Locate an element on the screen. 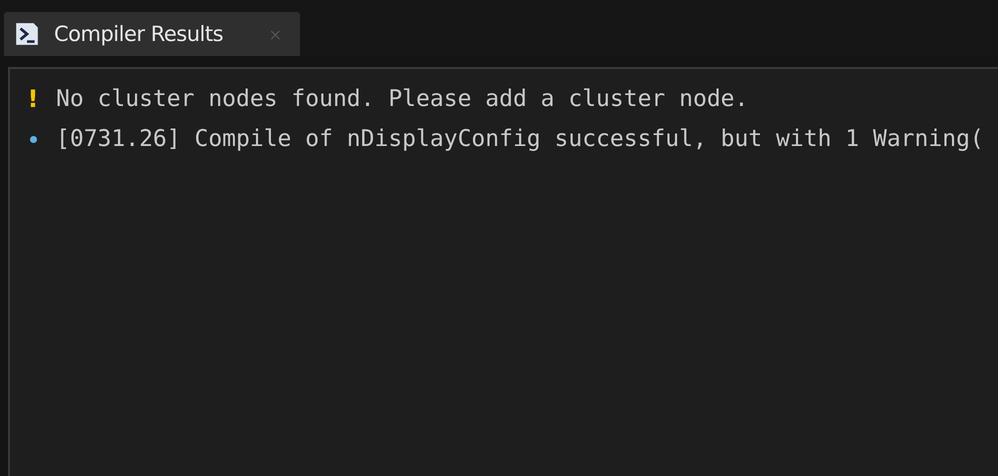  terminal-icon is located at coordinates (27, 34).